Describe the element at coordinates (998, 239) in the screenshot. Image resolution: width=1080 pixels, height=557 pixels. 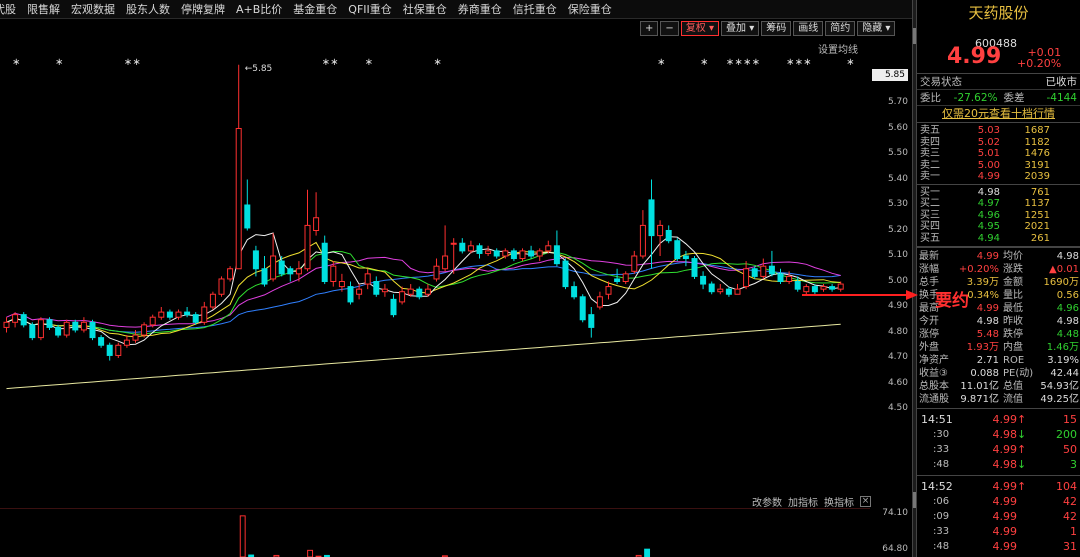
I see `order-book-row: 买五 4.94 261` at that location.